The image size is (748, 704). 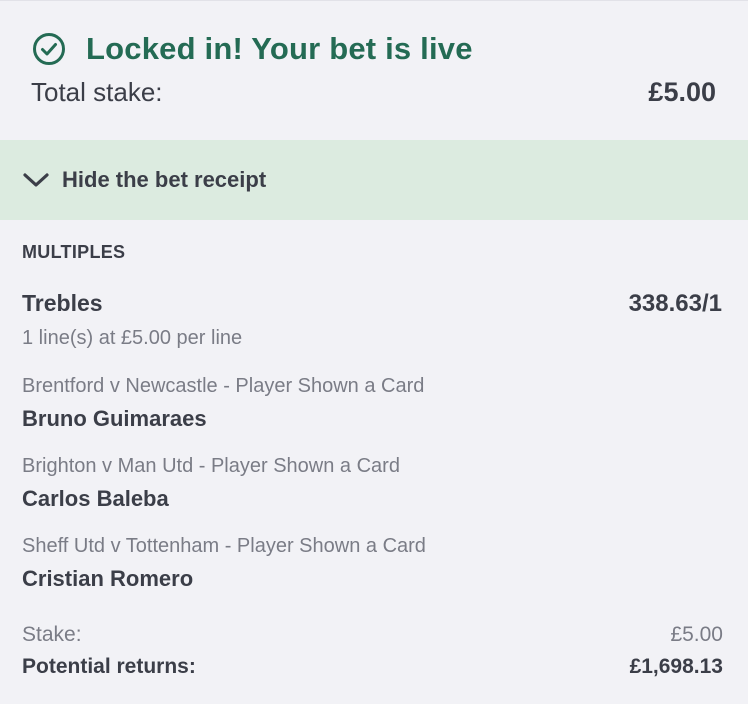 I want to click on section-title: MULTIPLES, so click(x=74, y=252).